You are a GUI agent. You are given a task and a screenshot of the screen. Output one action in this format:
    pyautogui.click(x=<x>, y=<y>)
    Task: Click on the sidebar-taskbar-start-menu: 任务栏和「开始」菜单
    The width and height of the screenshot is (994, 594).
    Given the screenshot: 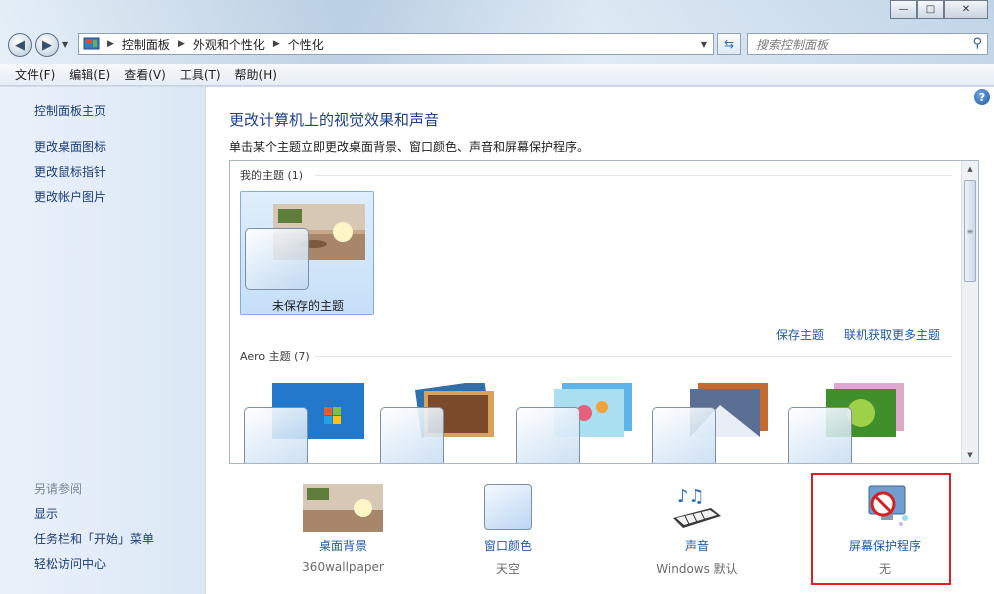 What is the action you would take?
    pyautogui.click(x=94, y=538)
    